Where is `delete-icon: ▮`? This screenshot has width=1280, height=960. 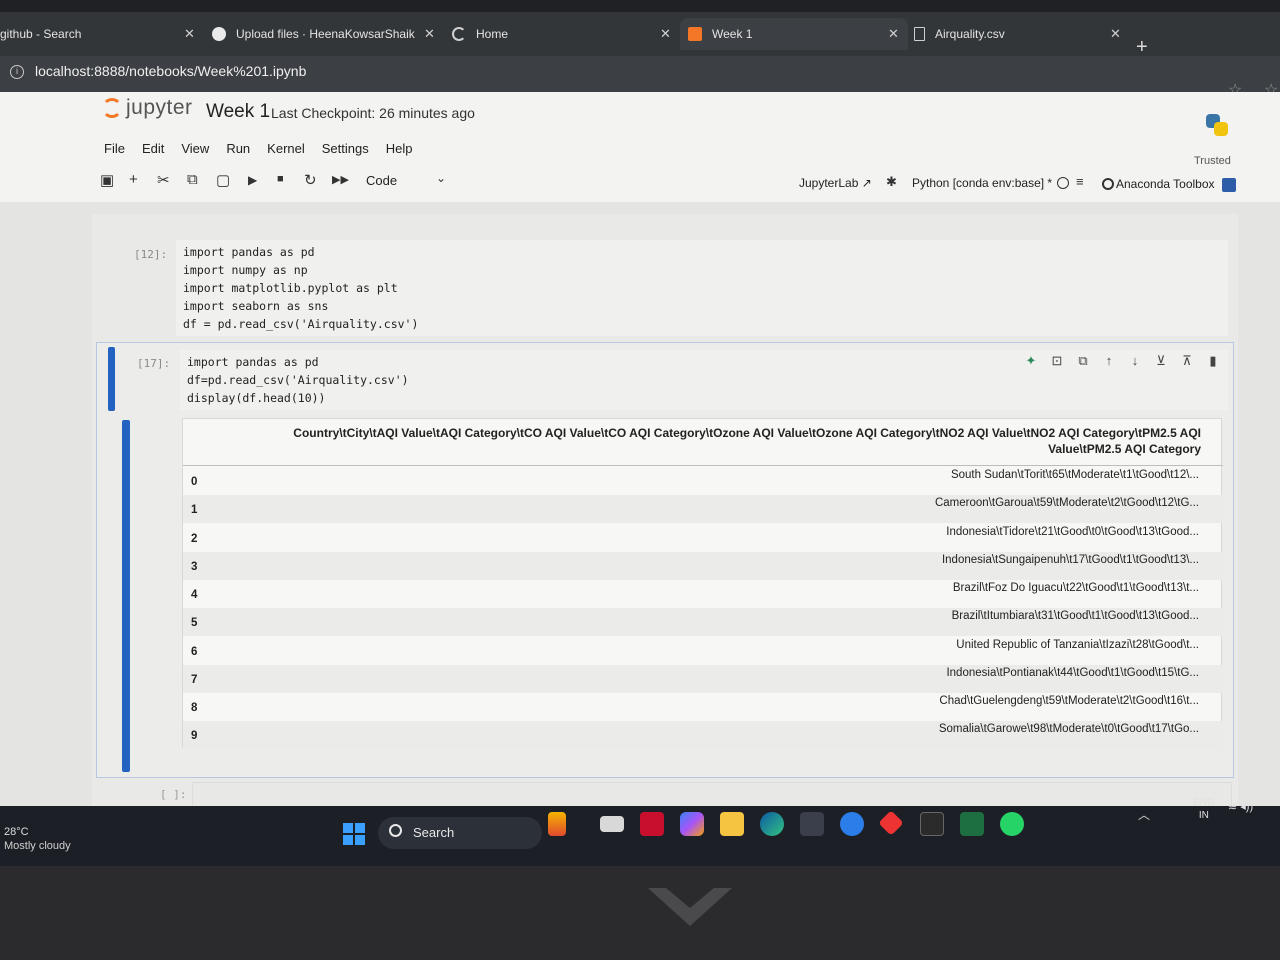 delete-icon: ▮ is located at coordinates (1213, 361).